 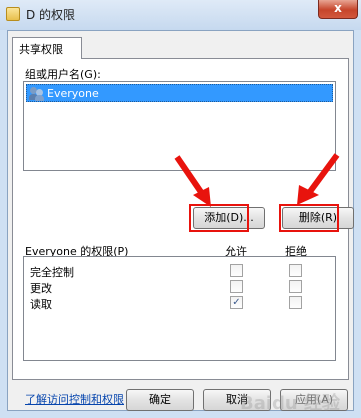 I want to click on deny-checkbox-full-control, so click(x=295, y=270).